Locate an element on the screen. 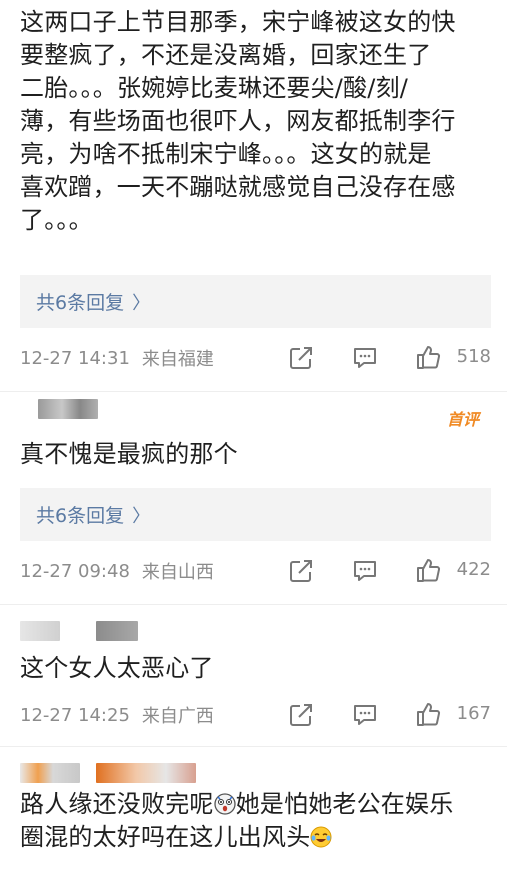  first-comment-badge: 首评 is located at coordinates (462, 419).